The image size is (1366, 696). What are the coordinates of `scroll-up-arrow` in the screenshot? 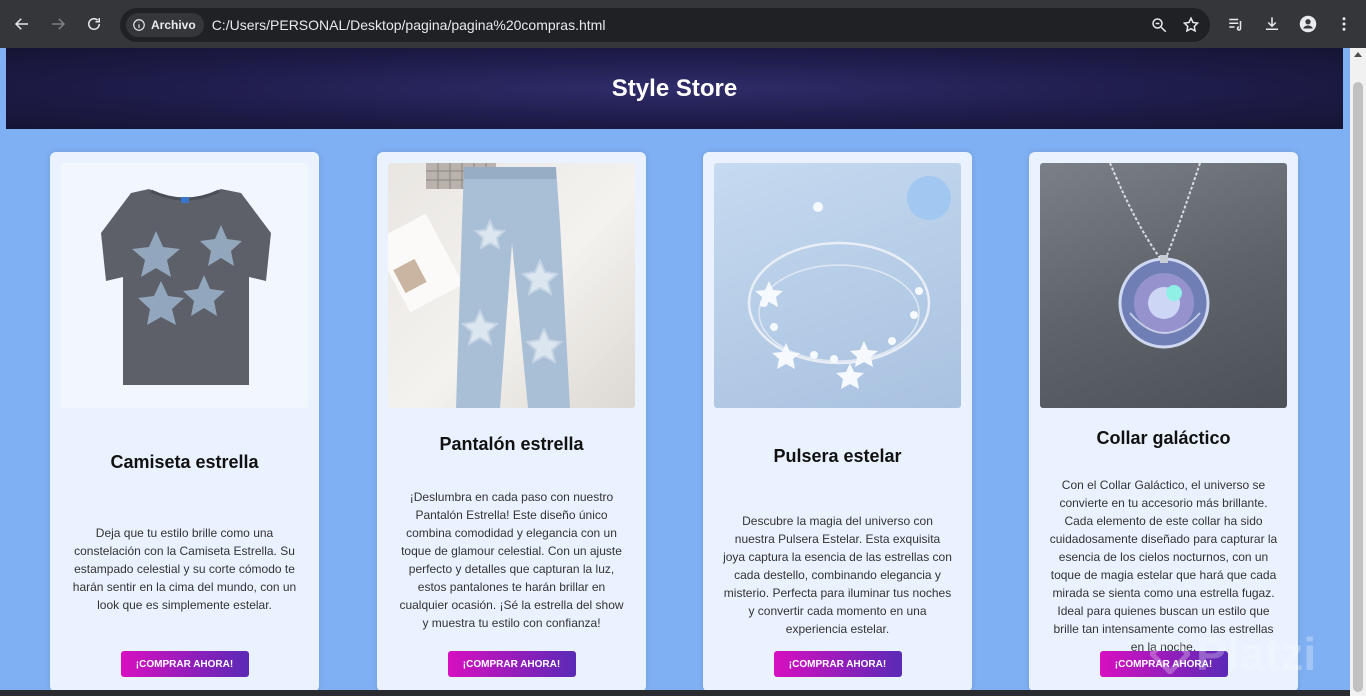 It's located at (1358, 54).